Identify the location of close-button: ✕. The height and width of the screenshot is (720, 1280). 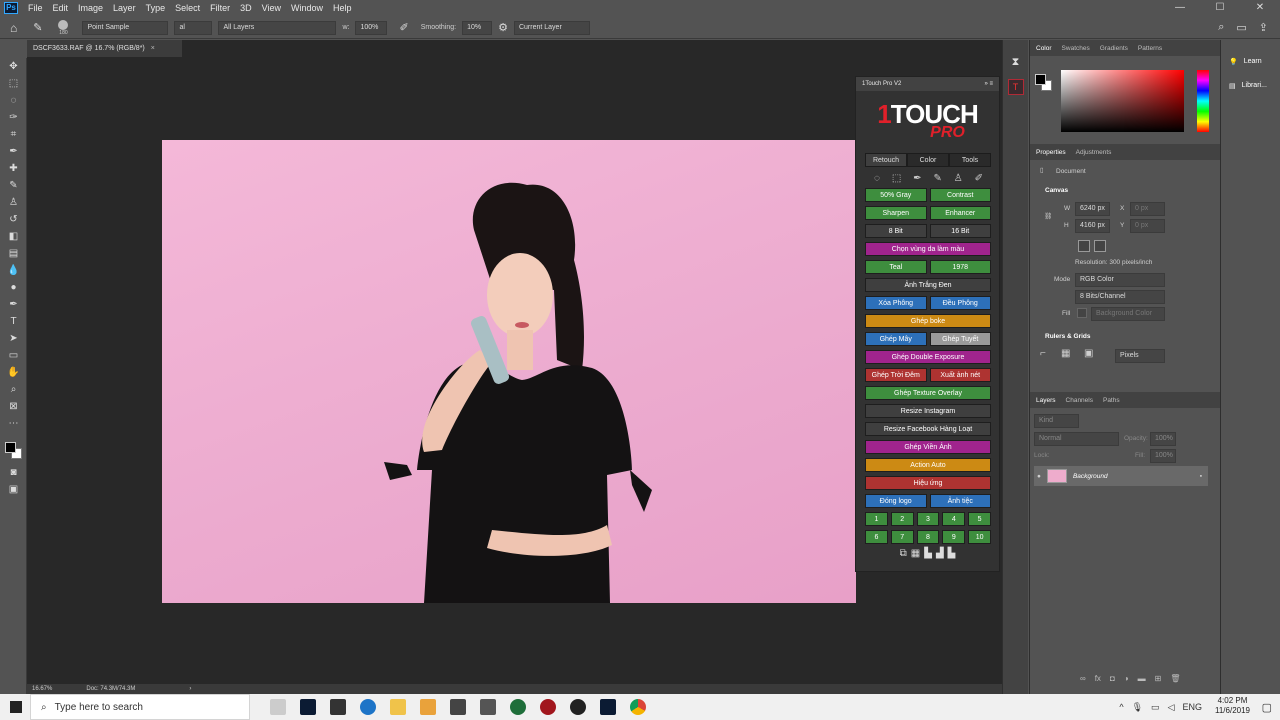
(1260, 8).